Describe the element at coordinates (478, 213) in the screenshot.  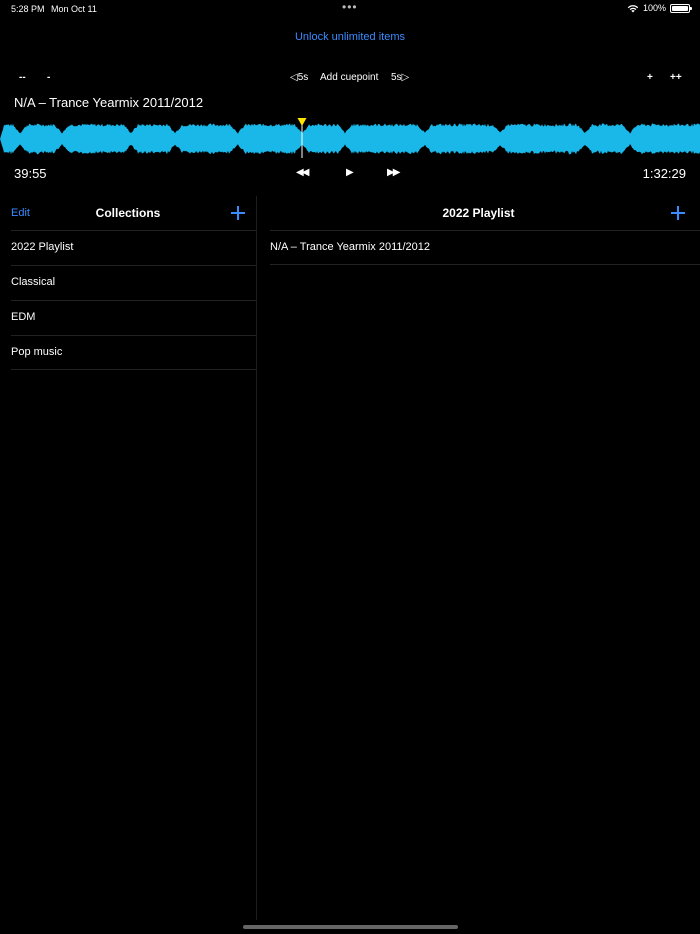
I see `playlist-title: 2022 Playlist` at that location.